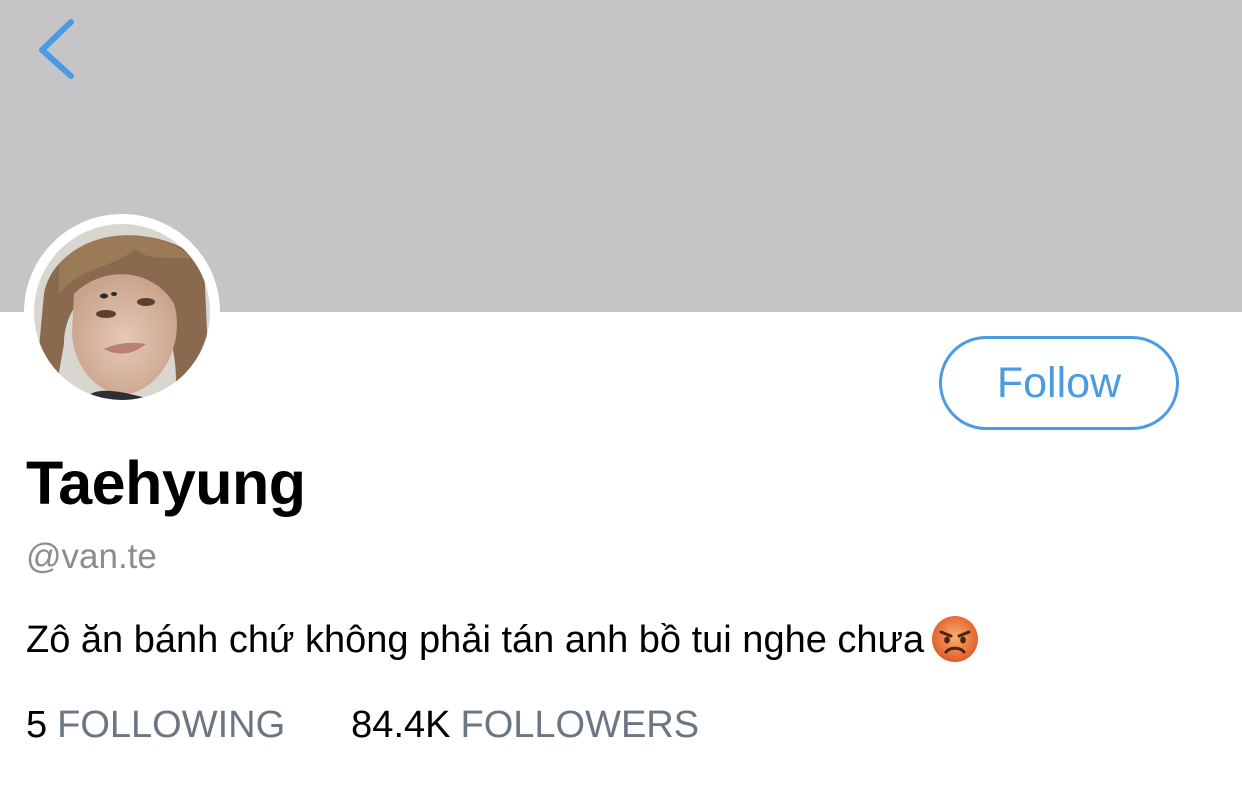  I want to click on followers-count: 84.4K, so click(401, 725).